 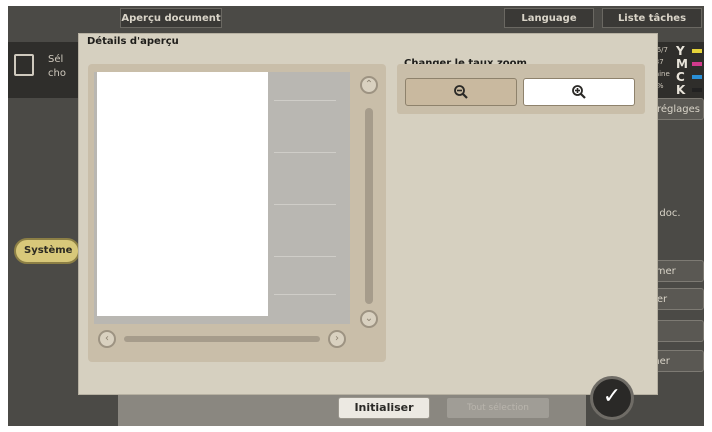 I want to click on chevron-up-icon: ⌃, so click(x=369, y=84).